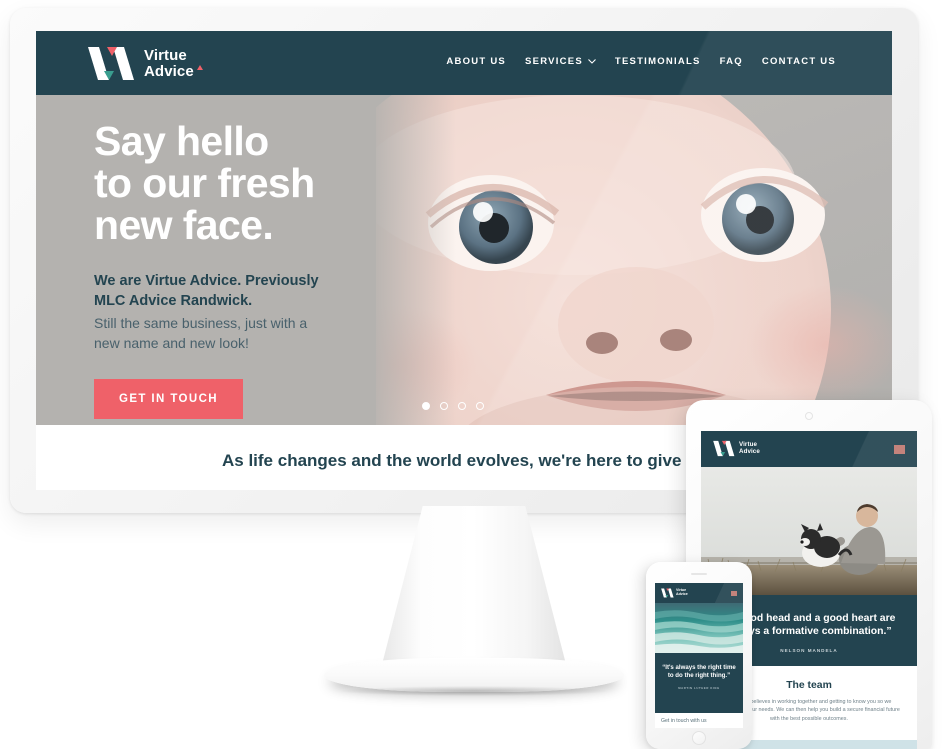 This screenshot has width=948, height=749. What do you see at coordinates (699, 738) in the screenshot?
I see `phone-home-button` at bounding box center [699, 738].